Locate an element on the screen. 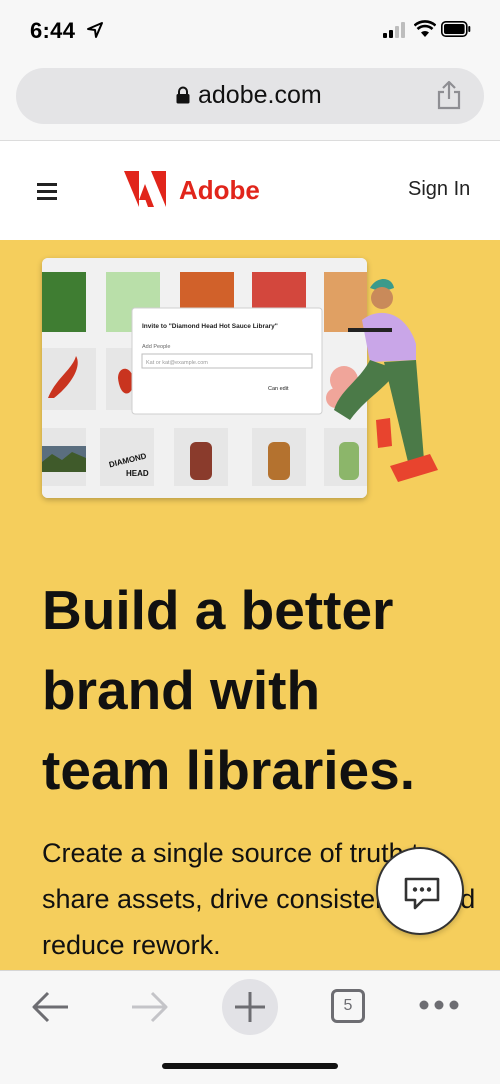 The width and height of the screenshot is (500, 1084). back-icon is located at coordinates (51, 1007).